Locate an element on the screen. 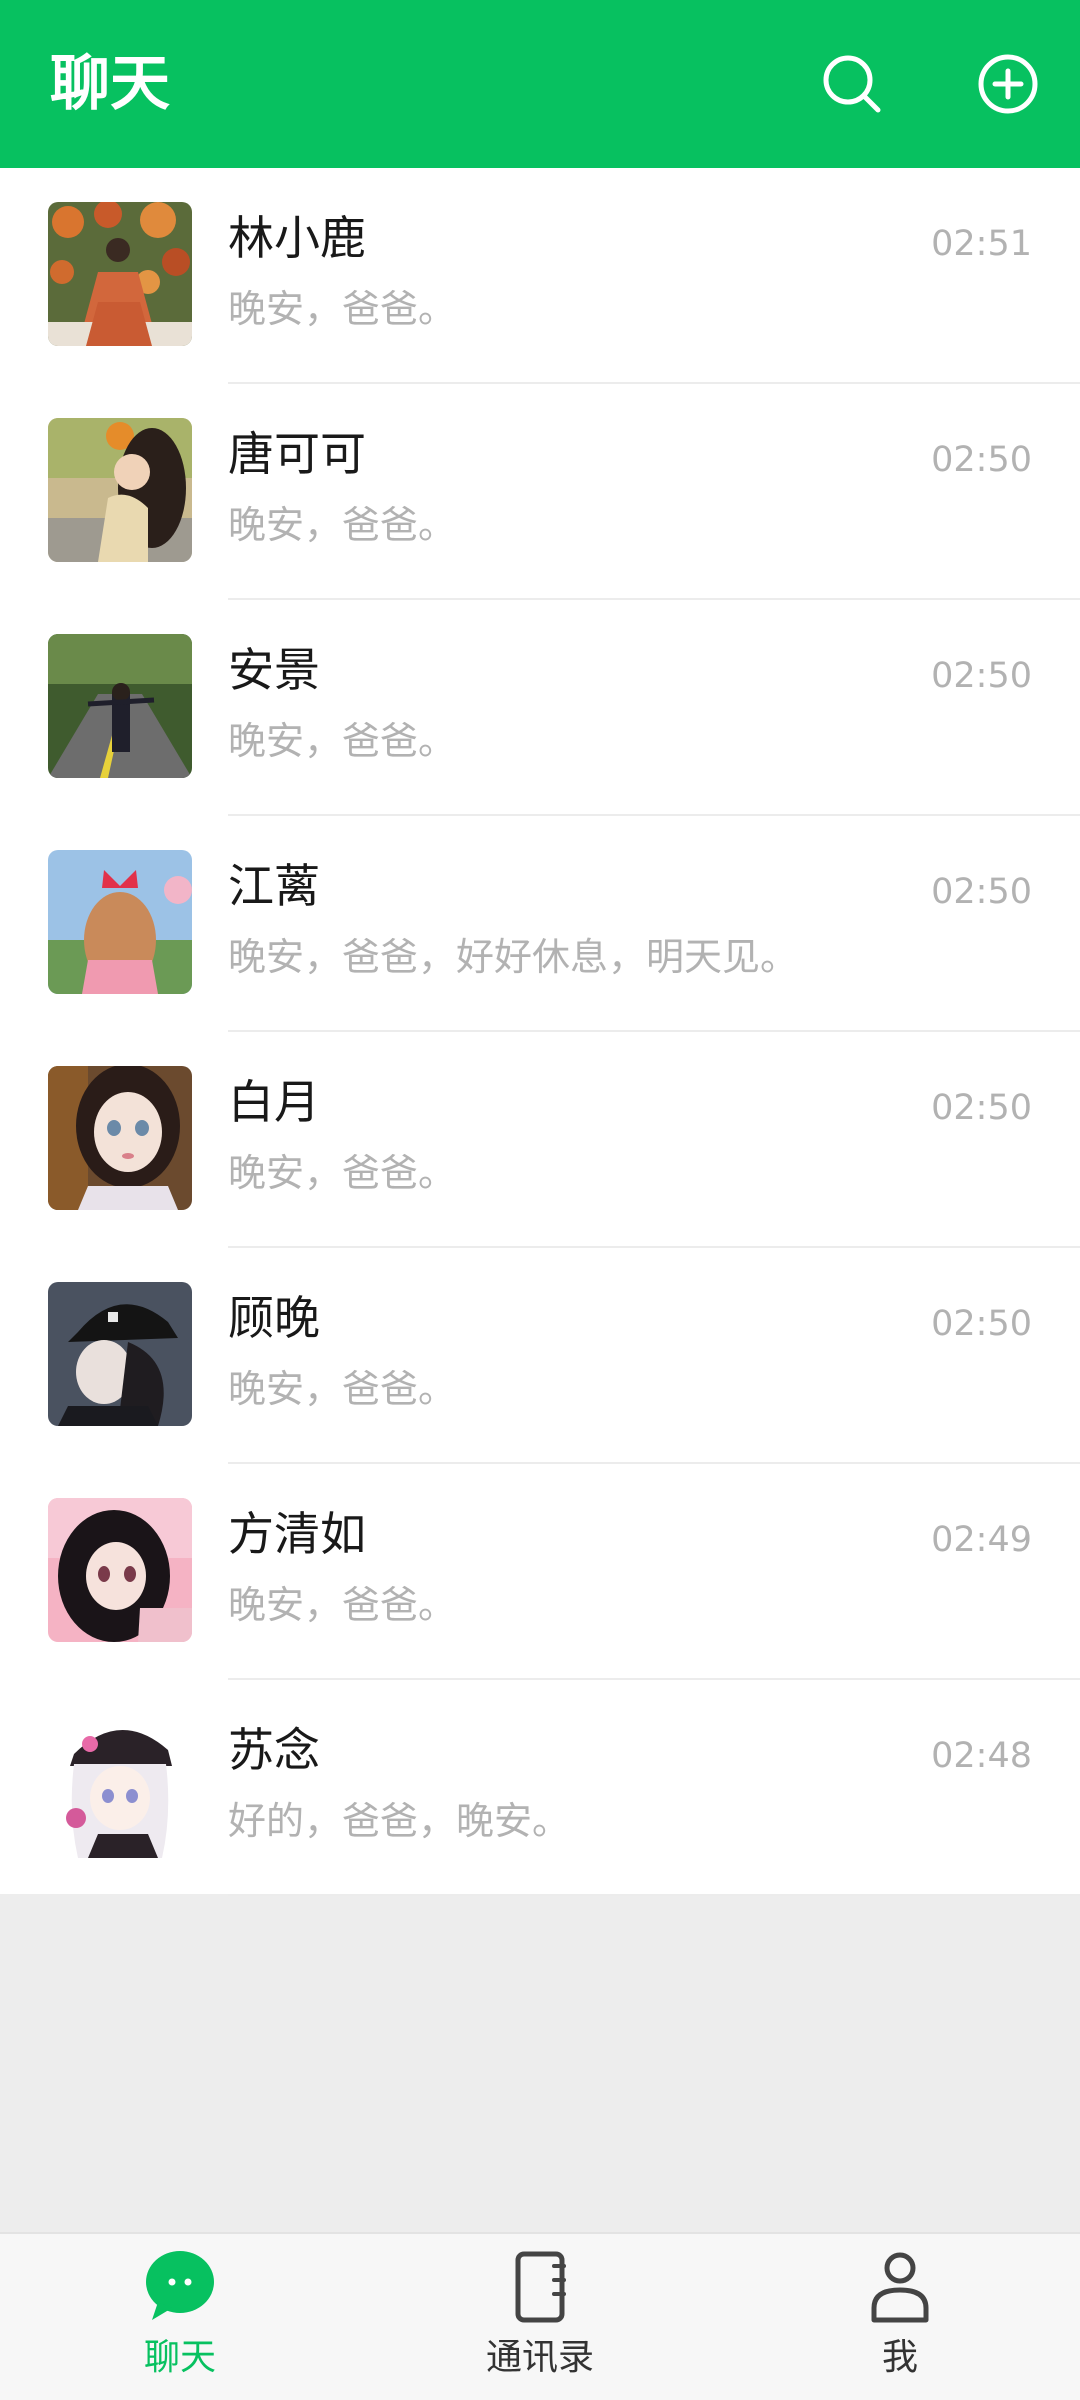 This screenshot has height=2400, width=1080. chat-preview: 晚安，爸爸，好好休息，明天见。 is located at coordinates (513, 957).